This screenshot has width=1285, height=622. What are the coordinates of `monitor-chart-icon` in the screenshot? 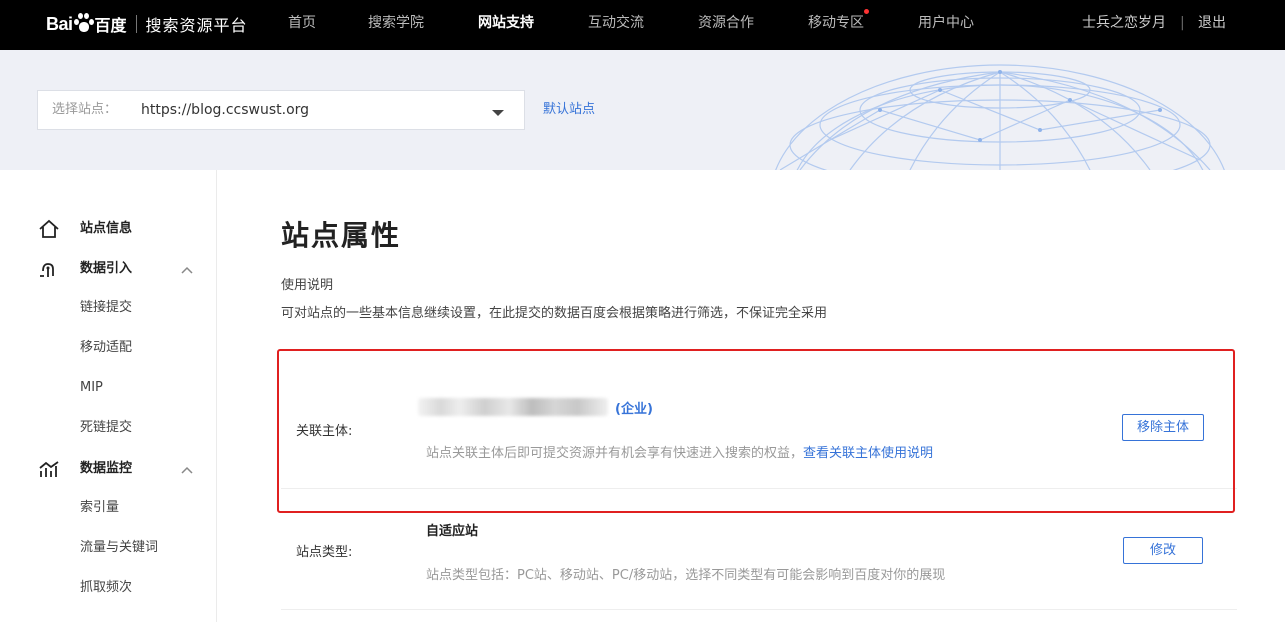 It's located at (49, 469).